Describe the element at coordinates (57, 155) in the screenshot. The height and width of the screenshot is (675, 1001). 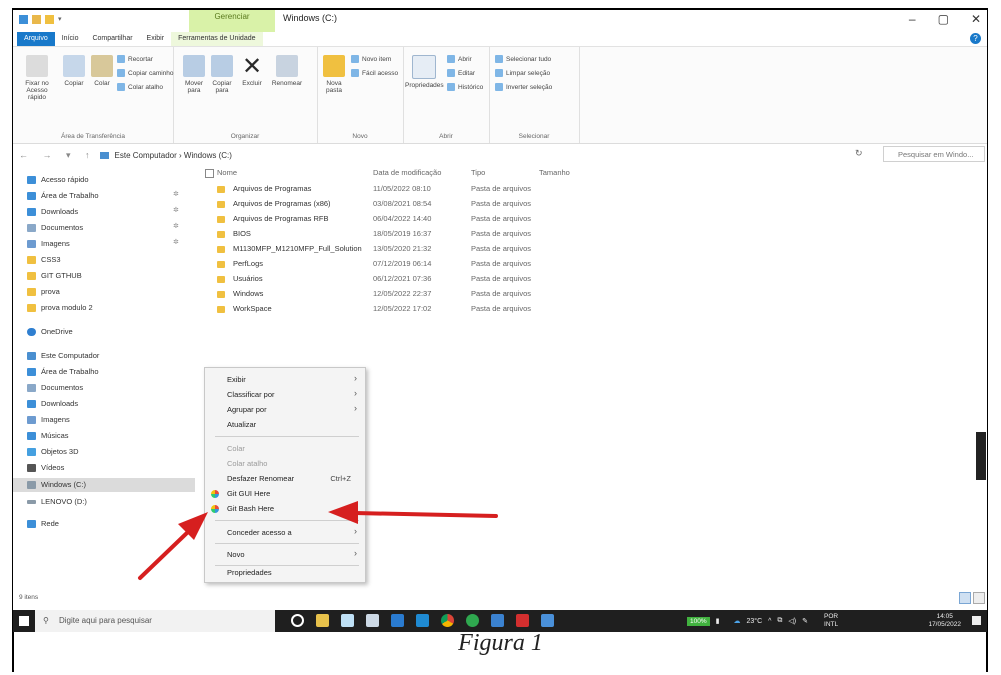
I see `navigation-arrows: ← → ▾ ↑` at that location.